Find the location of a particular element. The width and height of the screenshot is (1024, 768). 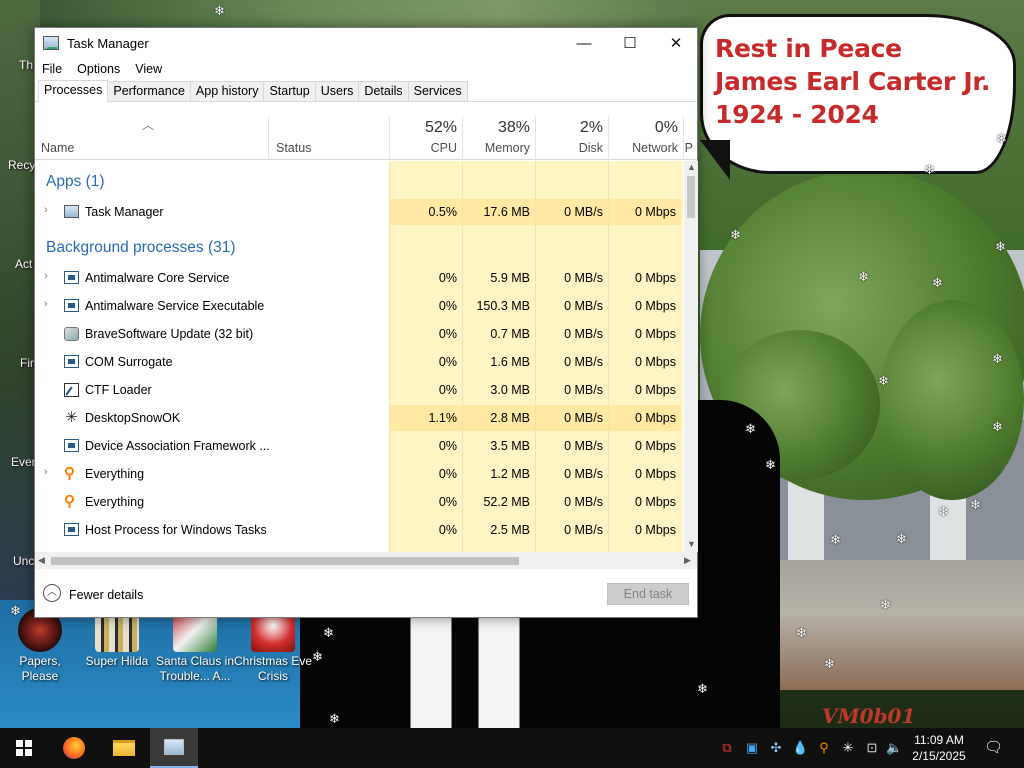

column-cpu: 52% CPU is located at coordinates (425, 138).